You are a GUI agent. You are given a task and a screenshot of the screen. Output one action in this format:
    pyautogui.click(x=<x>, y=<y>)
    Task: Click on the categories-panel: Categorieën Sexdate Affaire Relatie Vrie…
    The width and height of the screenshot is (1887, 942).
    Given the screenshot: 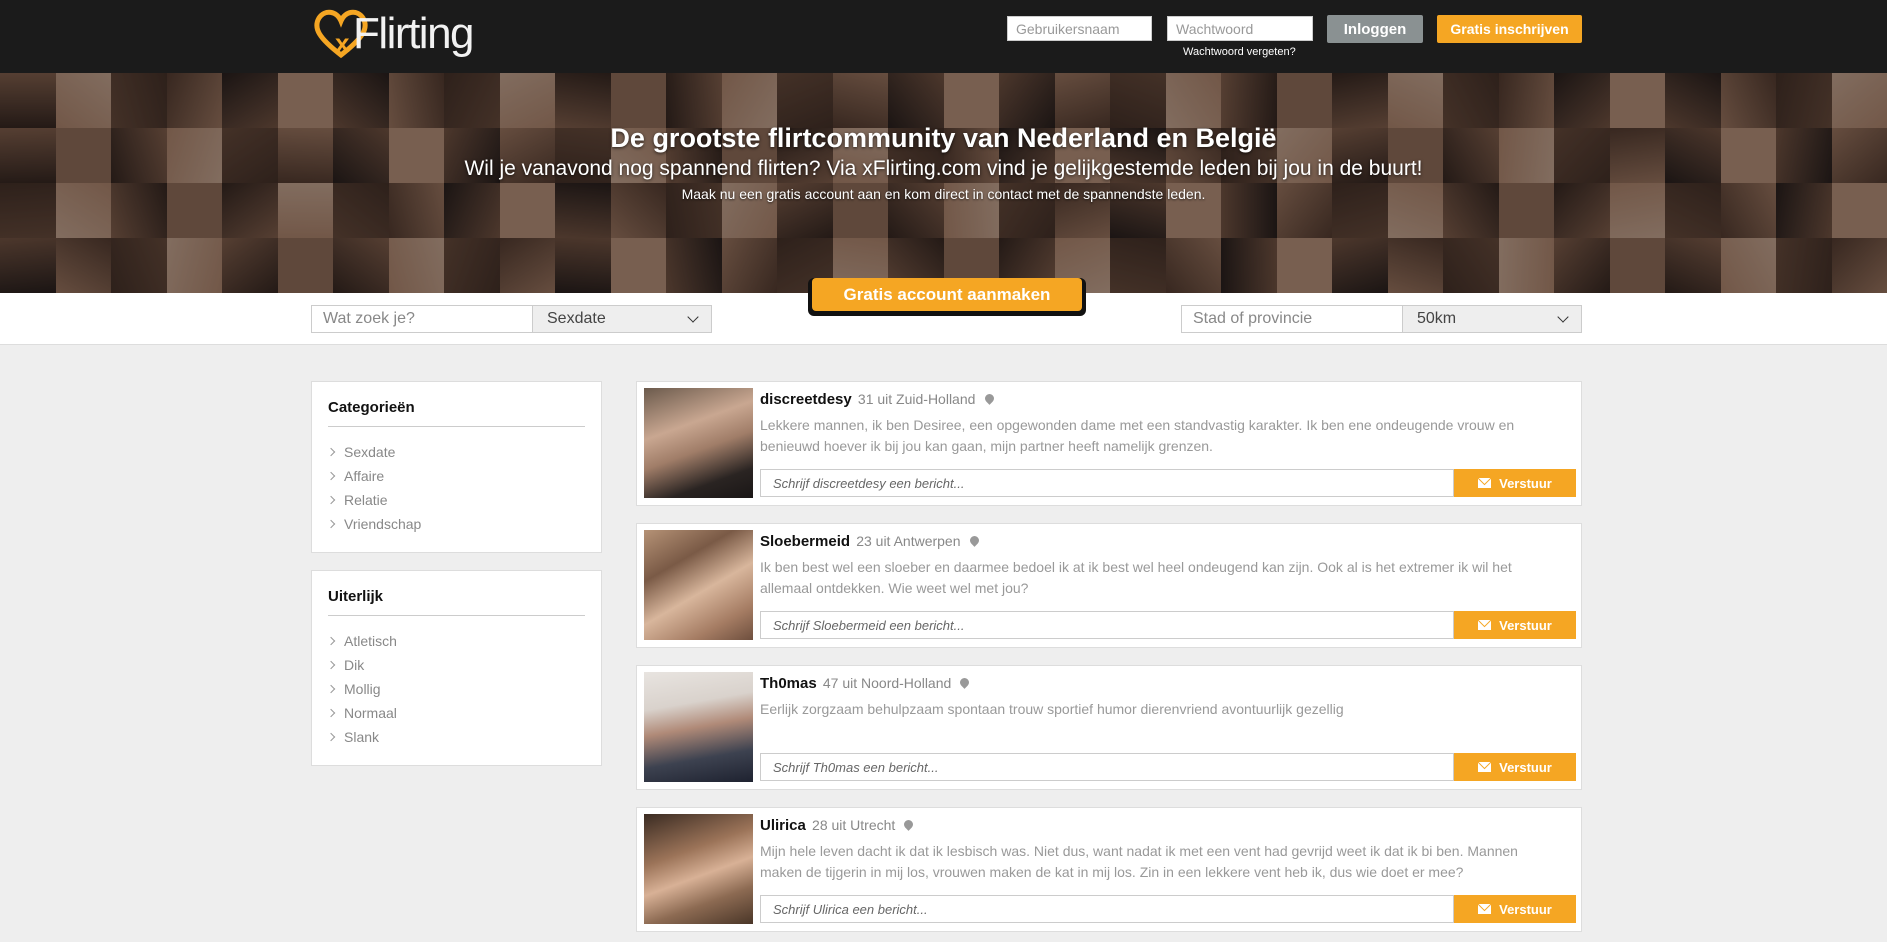 What is the action you would take?
    pyautogui.click(x=456, y=467)
    